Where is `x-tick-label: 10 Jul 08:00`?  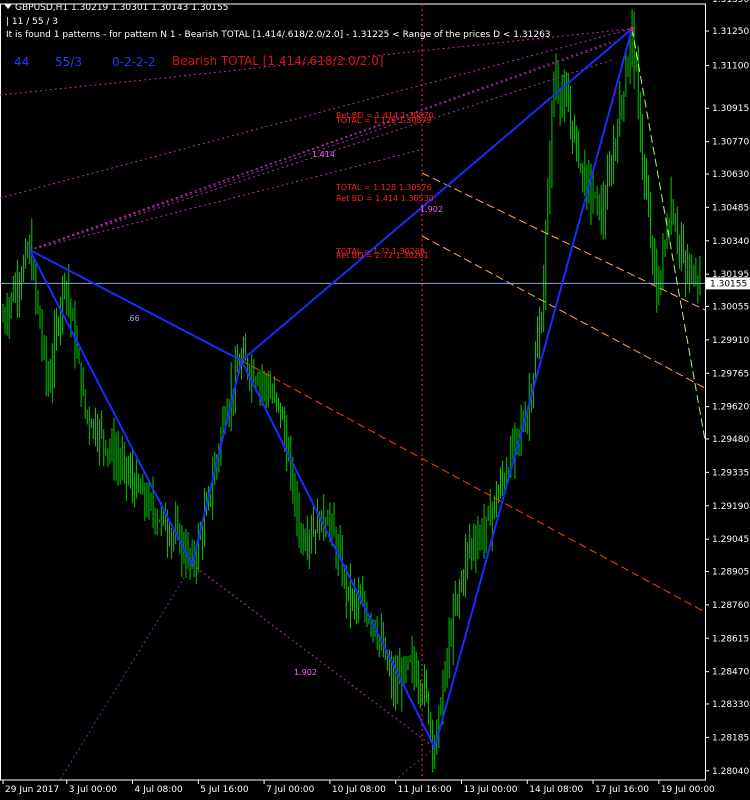 x-tick-label: 10 Jul 08:00 is located at coordinates (359, 790).